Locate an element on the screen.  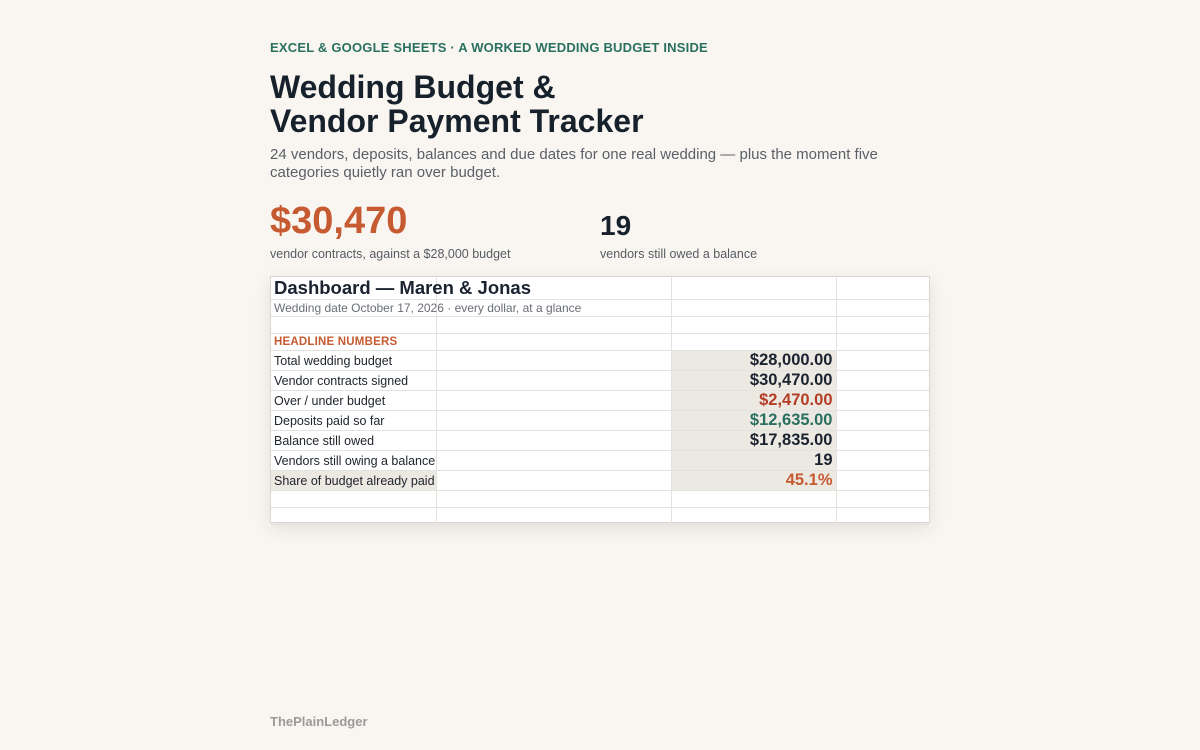
page-title: Wedding Budget & Vendor Payment Tracker is located at coordinates (457, 104).